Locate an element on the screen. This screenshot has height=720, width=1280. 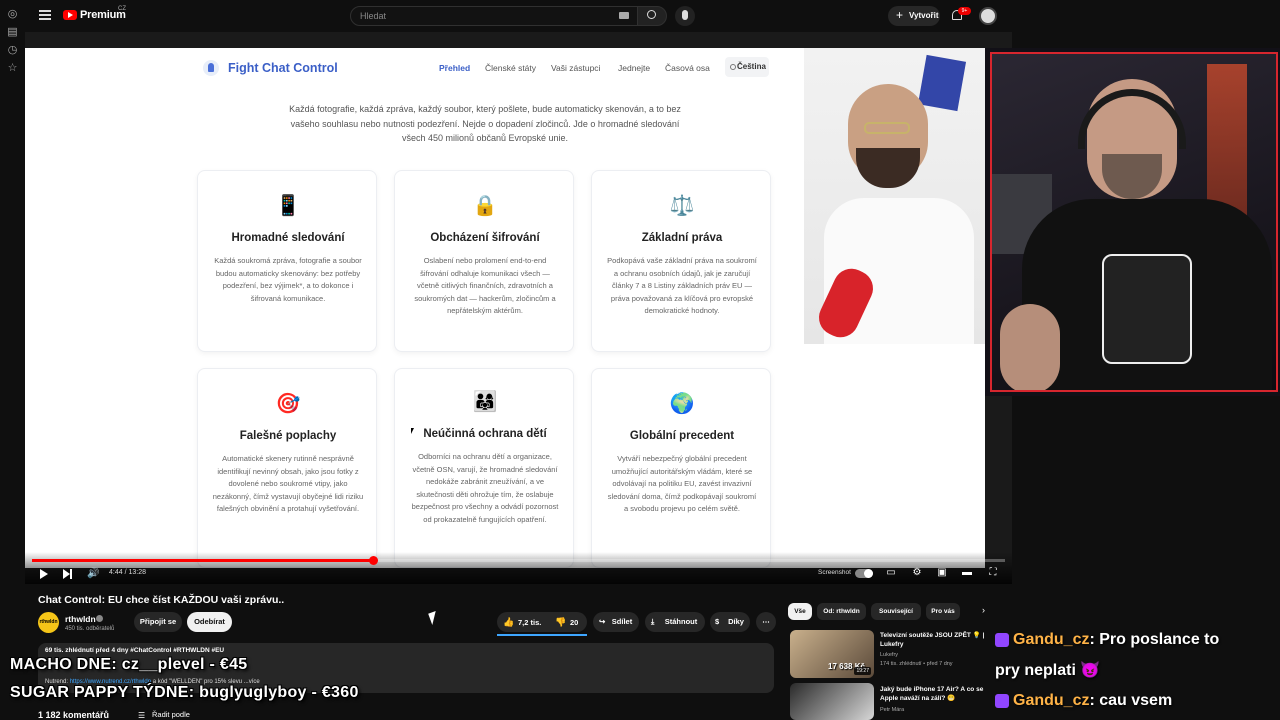
like-ratio-bar is located at coordinates (542, 635).